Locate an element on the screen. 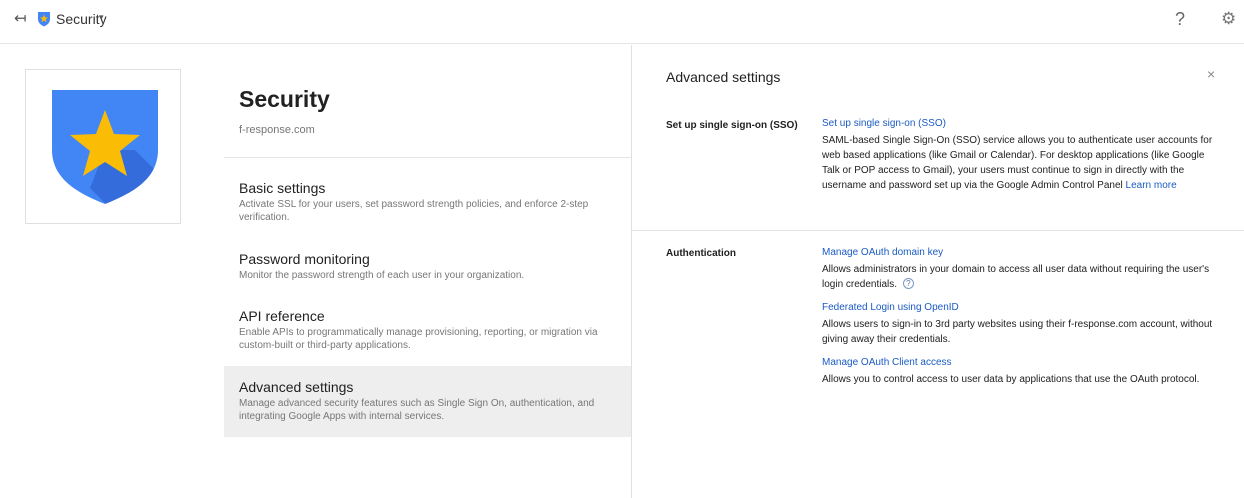 This screenshot has width=1244, height=498. security-logo-card is located at coordinates (103, 146).